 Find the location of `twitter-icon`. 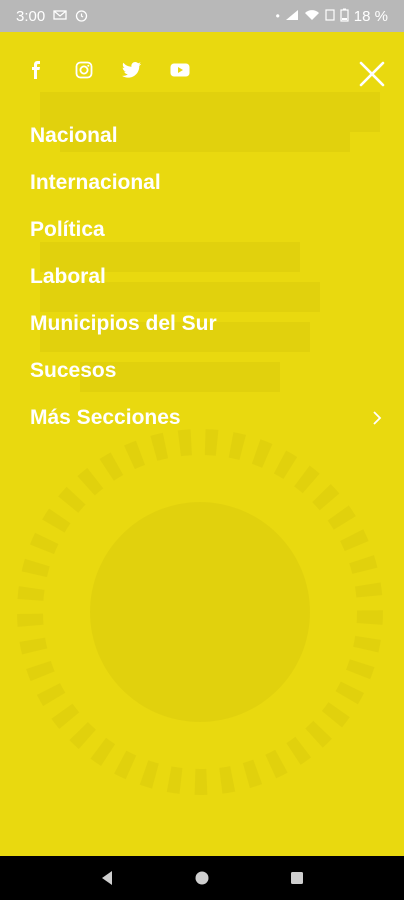

twitter-icon is located at coordinates (132, 70).